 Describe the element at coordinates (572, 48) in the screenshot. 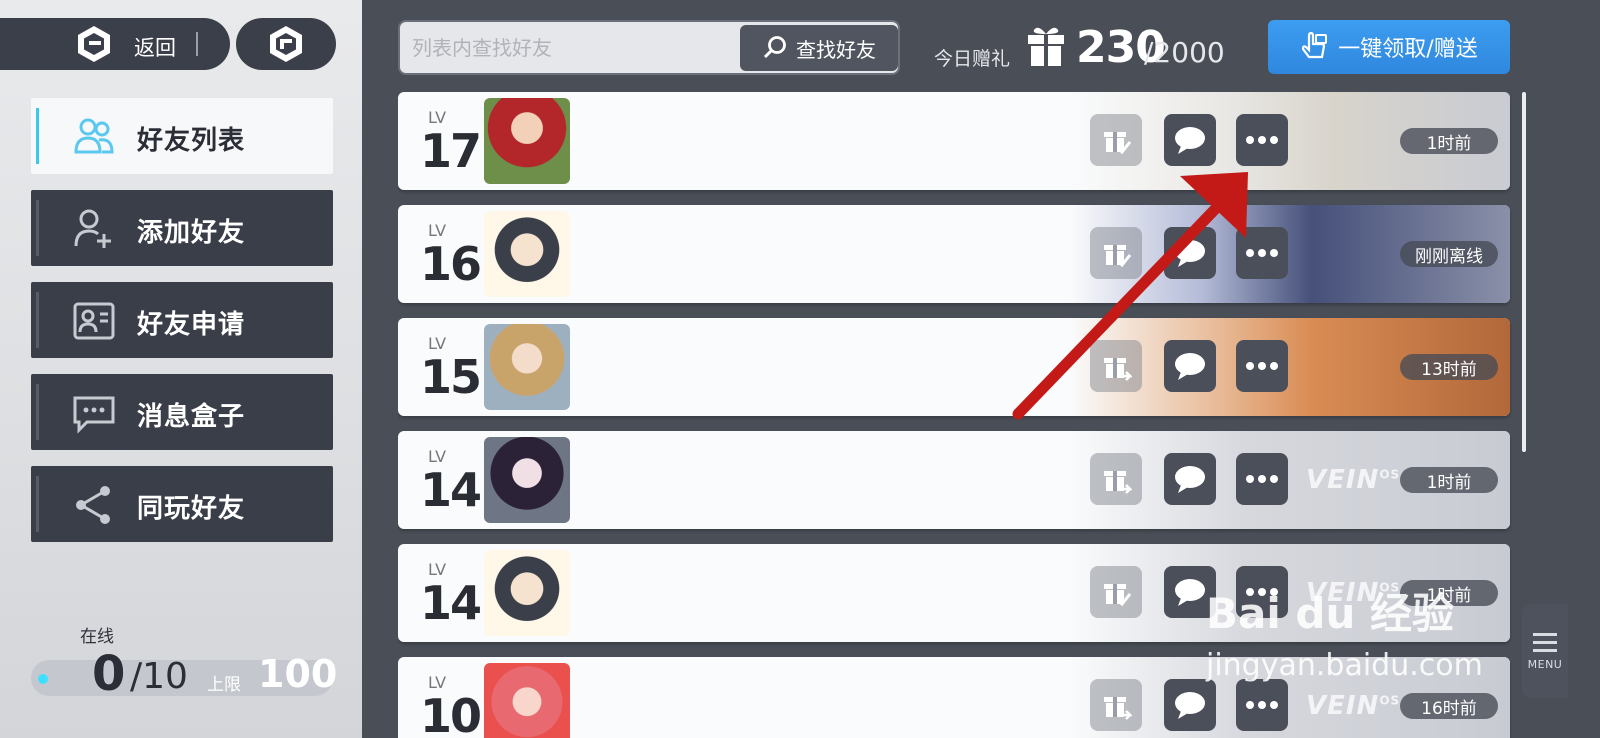

I see `search-input` at that location.